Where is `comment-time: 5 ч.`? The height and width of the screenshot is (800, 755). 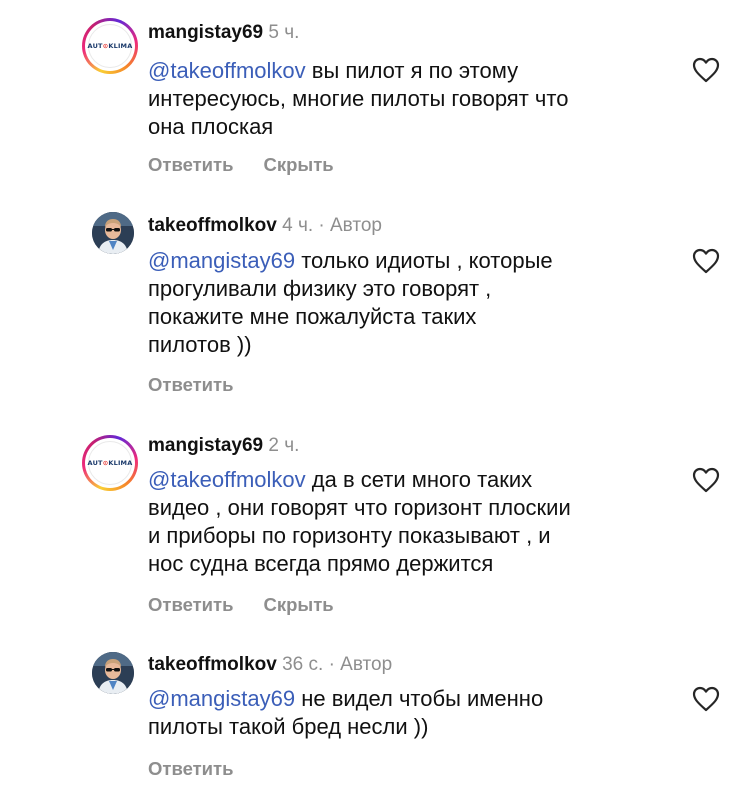 comment-time: 5 ч. is located at coordinates (284, 32).